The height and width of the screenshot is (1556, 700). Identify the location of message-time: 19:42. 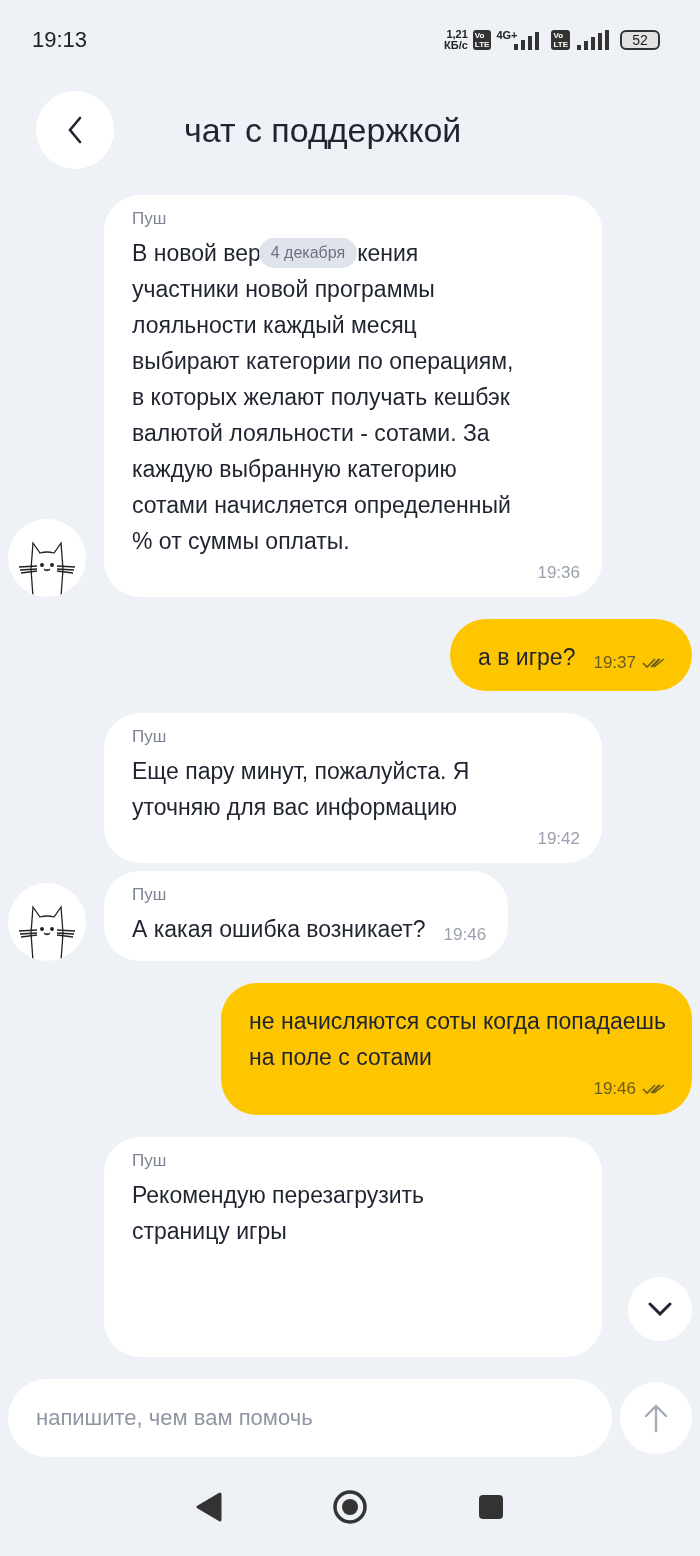
(558, 839).